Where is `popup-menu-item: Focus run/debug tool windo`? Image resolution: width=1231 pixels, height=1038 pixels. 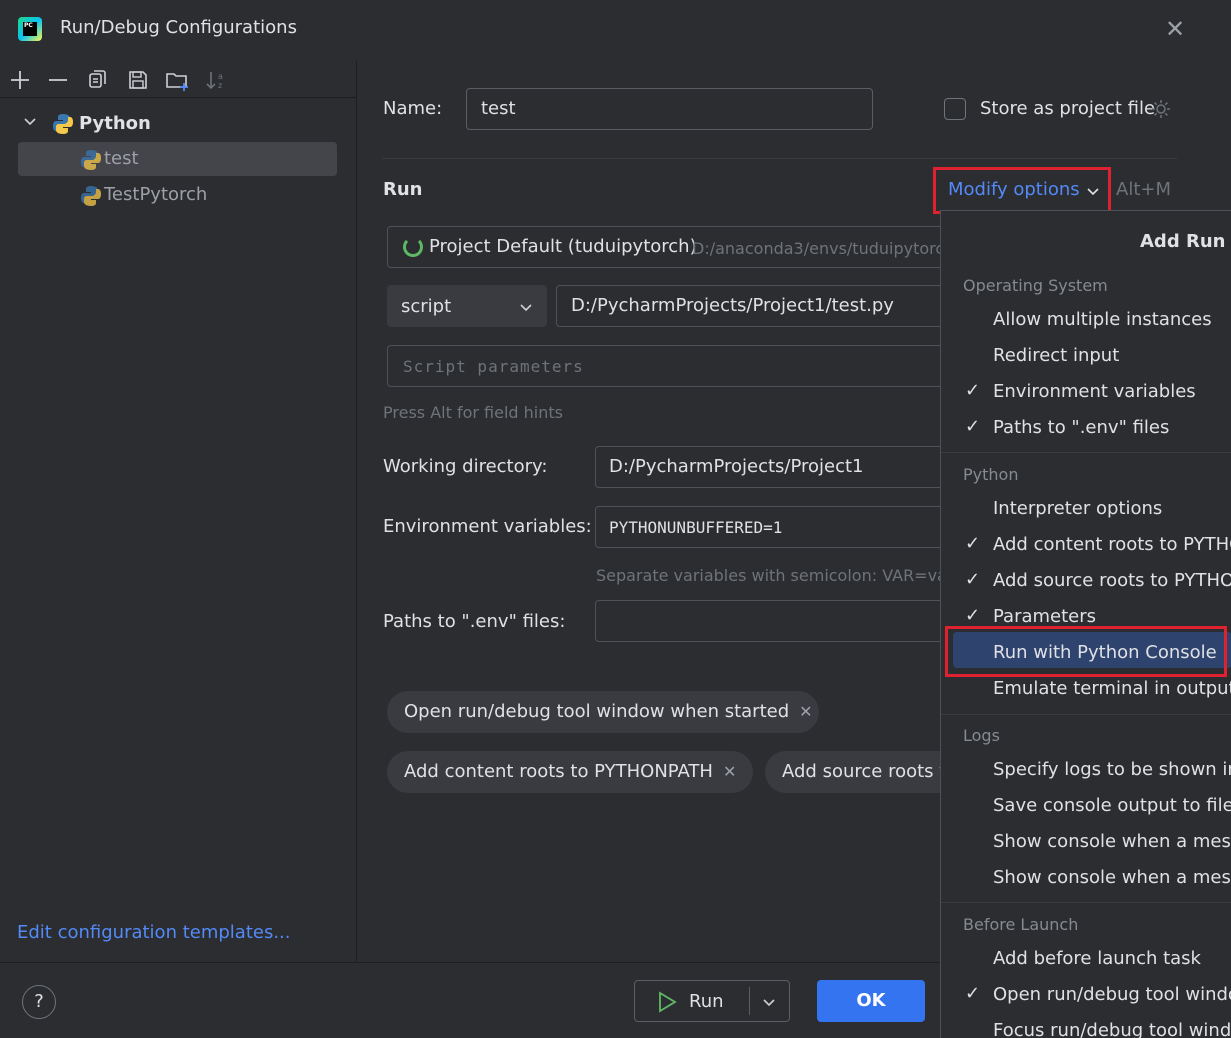
popup-menu-item: Focus run/debug tool windo is located at coordinates (1112, 1029).